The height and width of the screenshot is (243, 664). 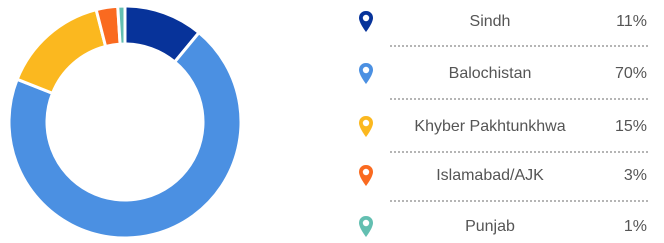 What do you see at coordinates (490, 175) in the screenshot?
I see `legend-label: Islamabad/AJK` at bounding box center [490, 175].